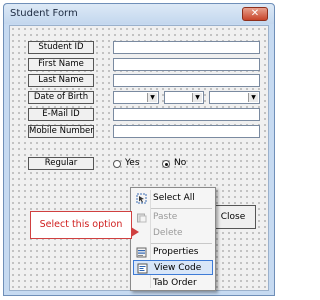 Image resolution: width=320 pixels, height=300 pixels. I want to click on mobile-number-textbox, so click(186, 131).